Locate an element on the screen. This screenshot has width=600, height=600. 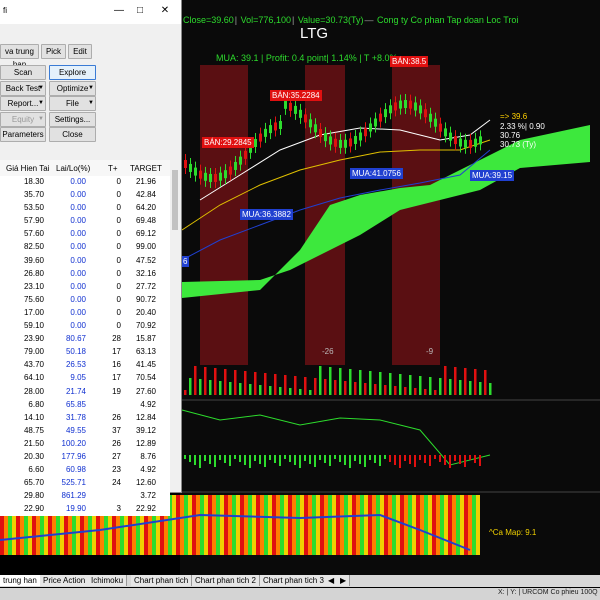
table-row: 22.90 19.90 3 22.92 is located at coordinates (85, 510).